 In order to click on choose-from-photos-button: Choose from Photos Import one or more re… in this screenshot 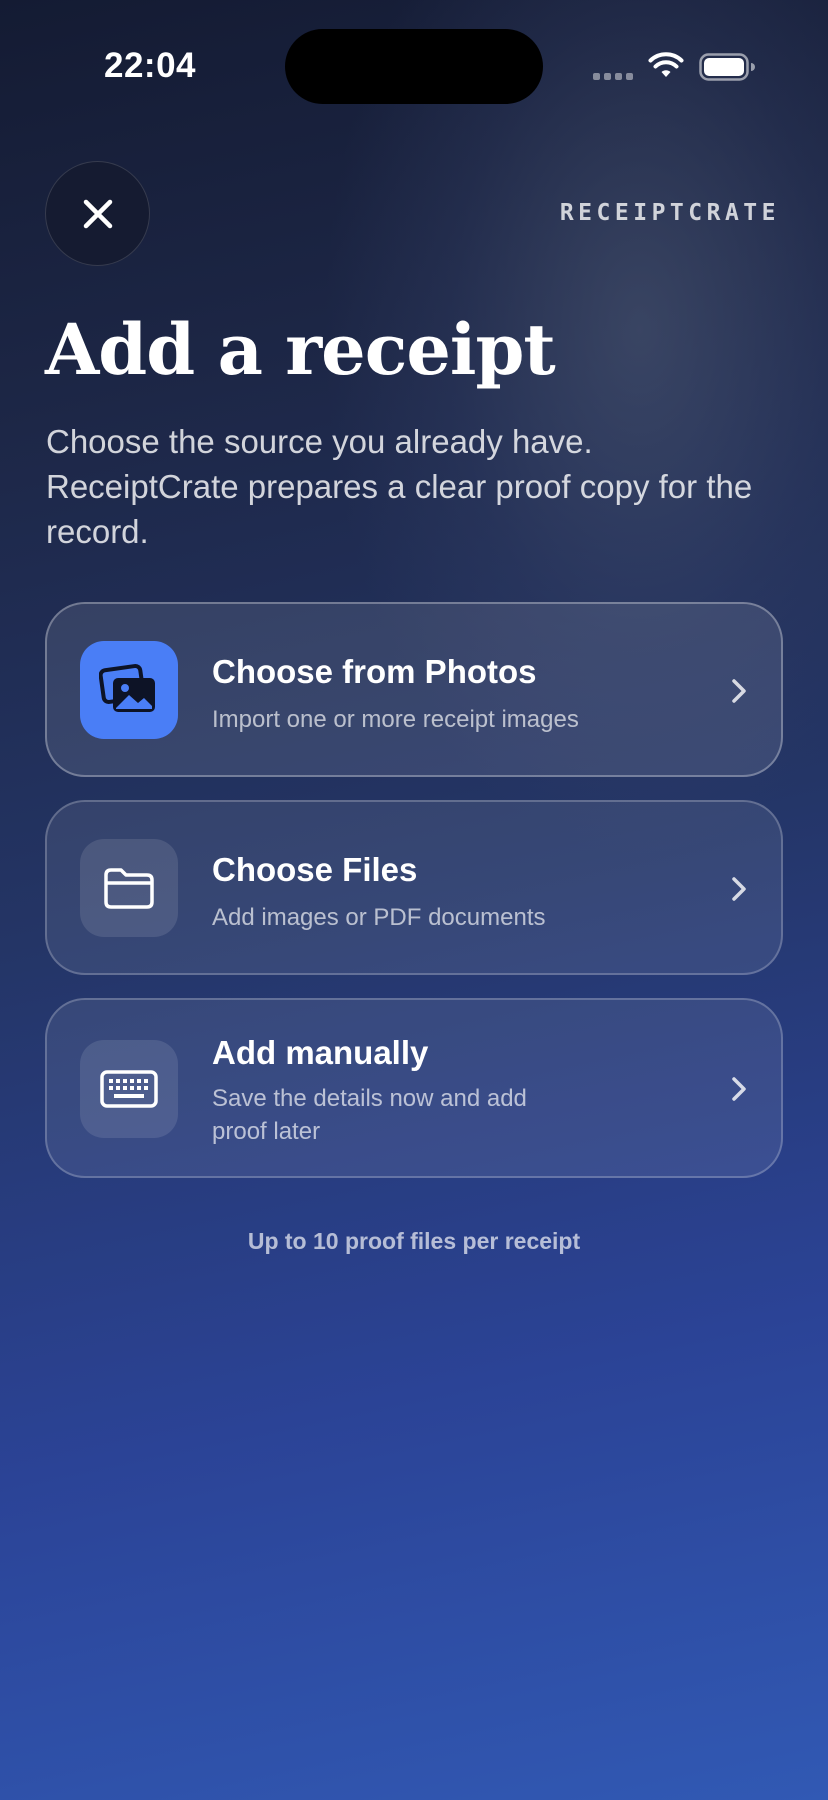, I will do `click(414, 689)`.